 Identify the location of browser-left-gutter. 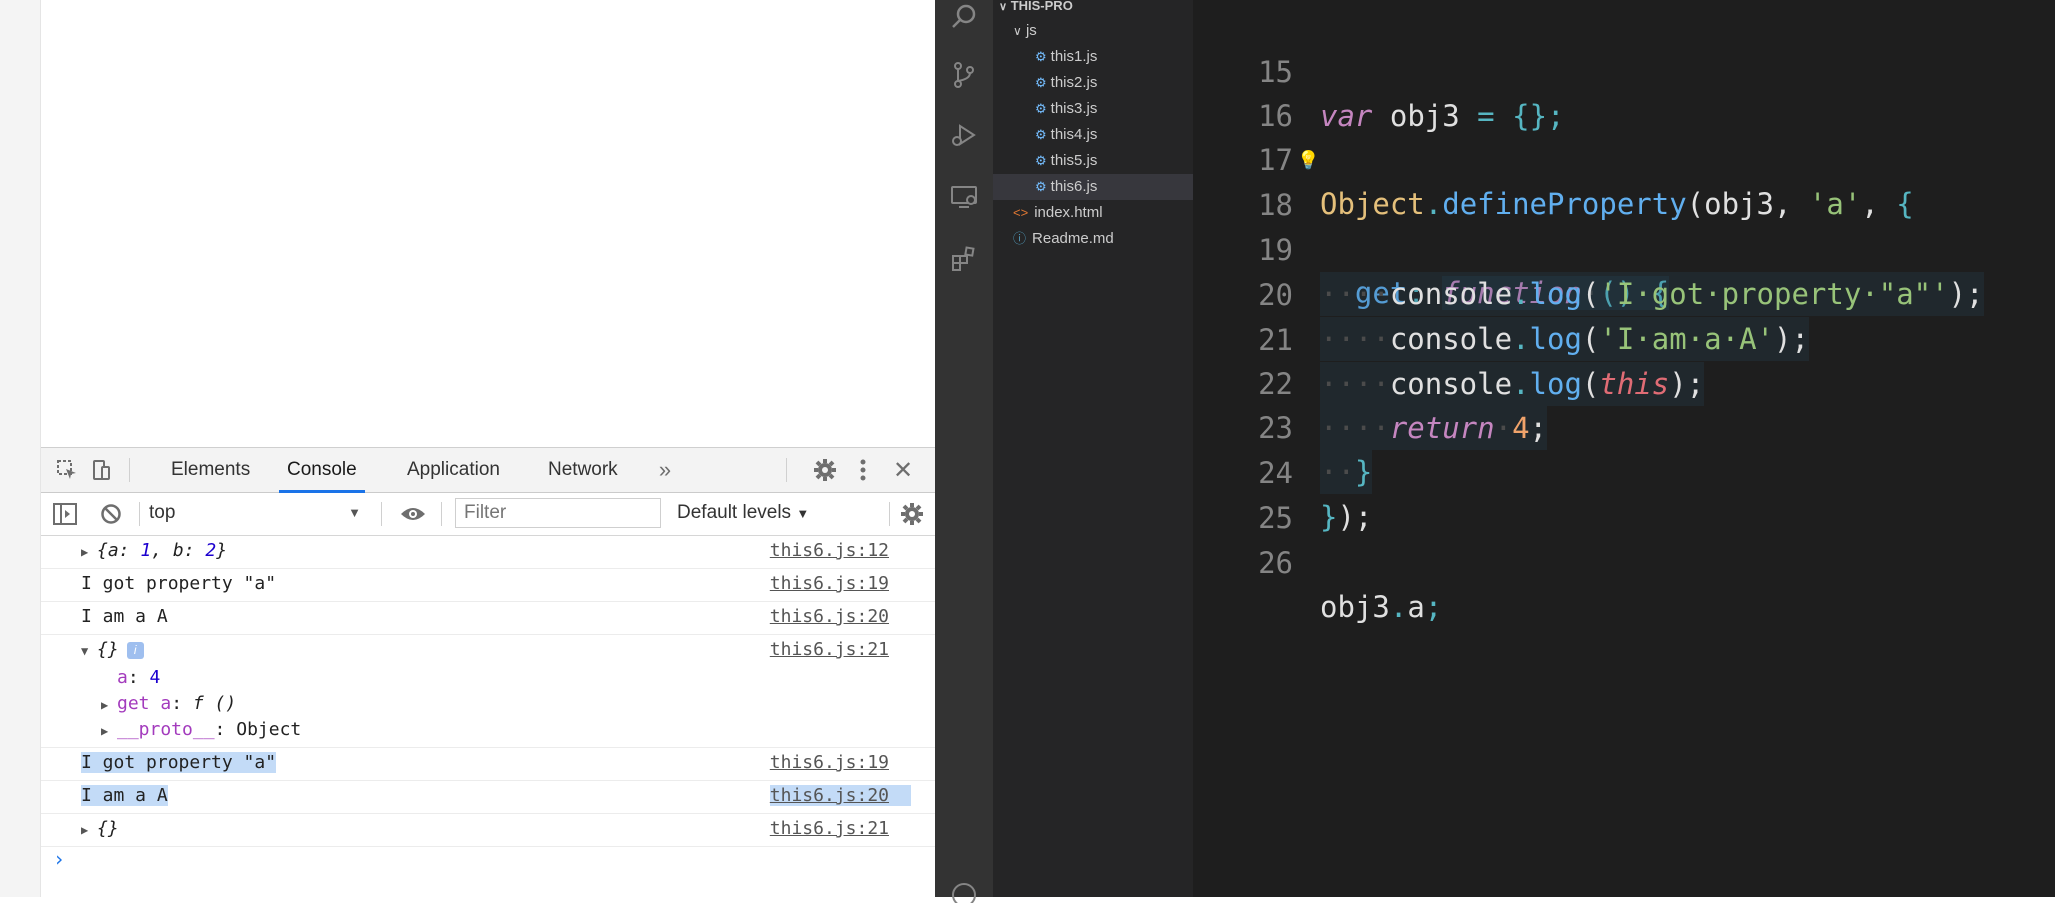
(20, 448).